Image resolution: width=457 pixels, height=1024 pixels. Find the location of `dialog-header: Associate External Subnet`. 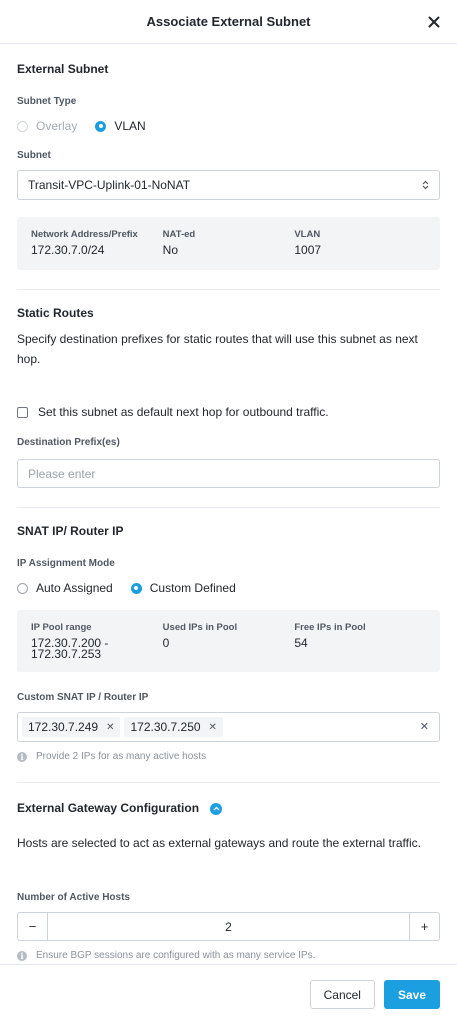

dialog-header: Associate External Subnet is located at coordinates (228, 22).